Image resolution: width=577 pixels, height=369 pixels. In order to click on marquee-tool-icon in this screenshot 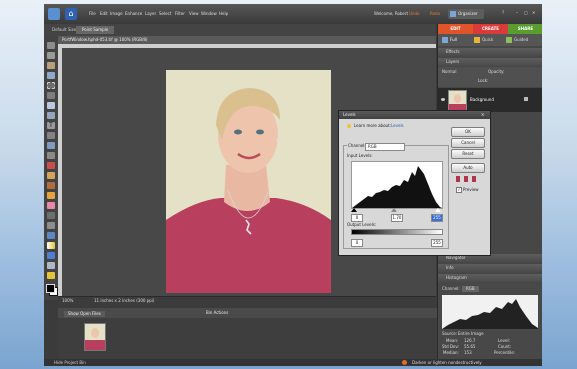, I will do `click(51, 85)`.